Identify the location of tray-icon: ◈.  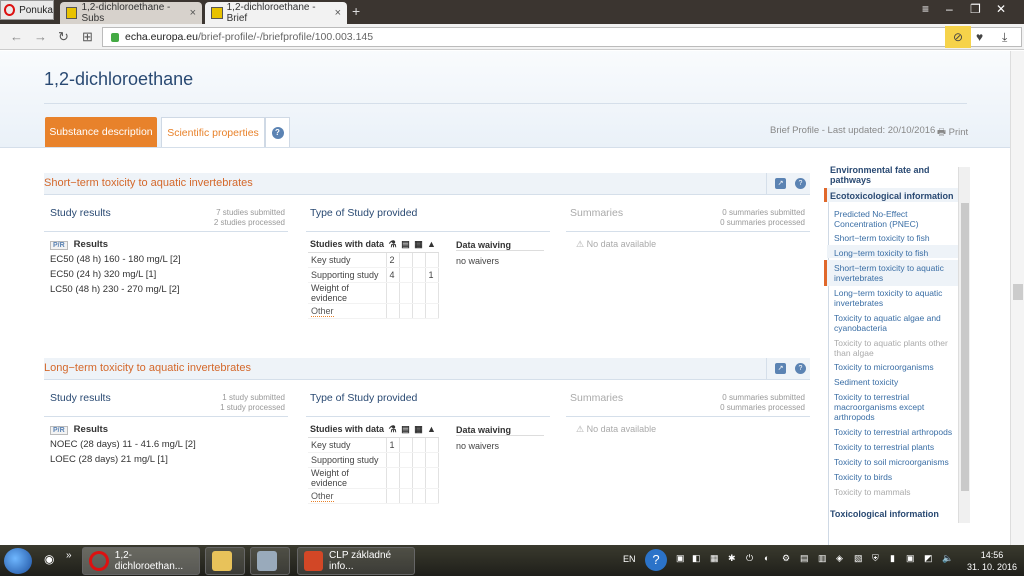
(839, 558).